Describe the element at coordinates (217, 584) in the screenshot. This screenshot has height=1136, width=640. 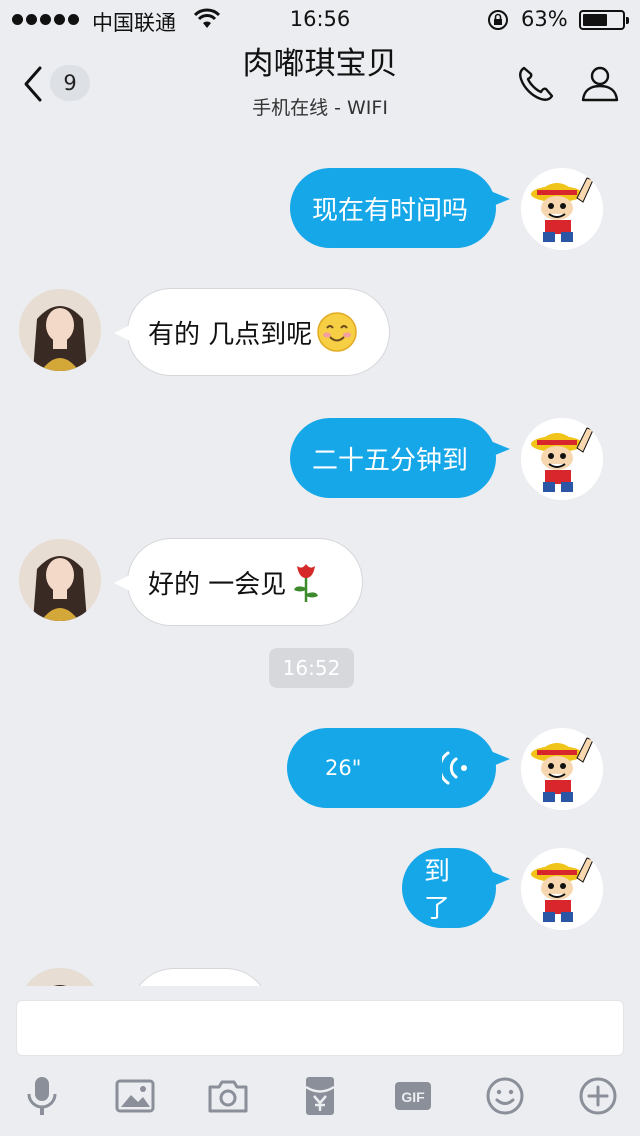
I see `message-text: 好的 一会见` at that location.